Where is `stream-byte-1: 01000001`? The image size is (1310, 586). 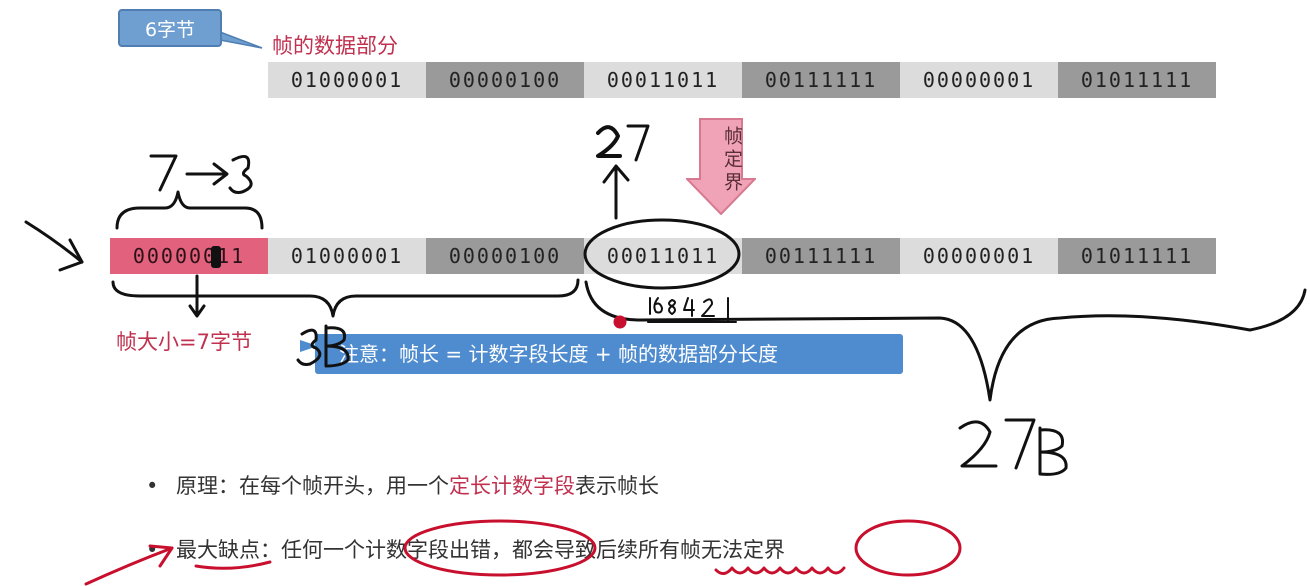 stream-byte-1: 01000001 is located at coordinates (347, 256).